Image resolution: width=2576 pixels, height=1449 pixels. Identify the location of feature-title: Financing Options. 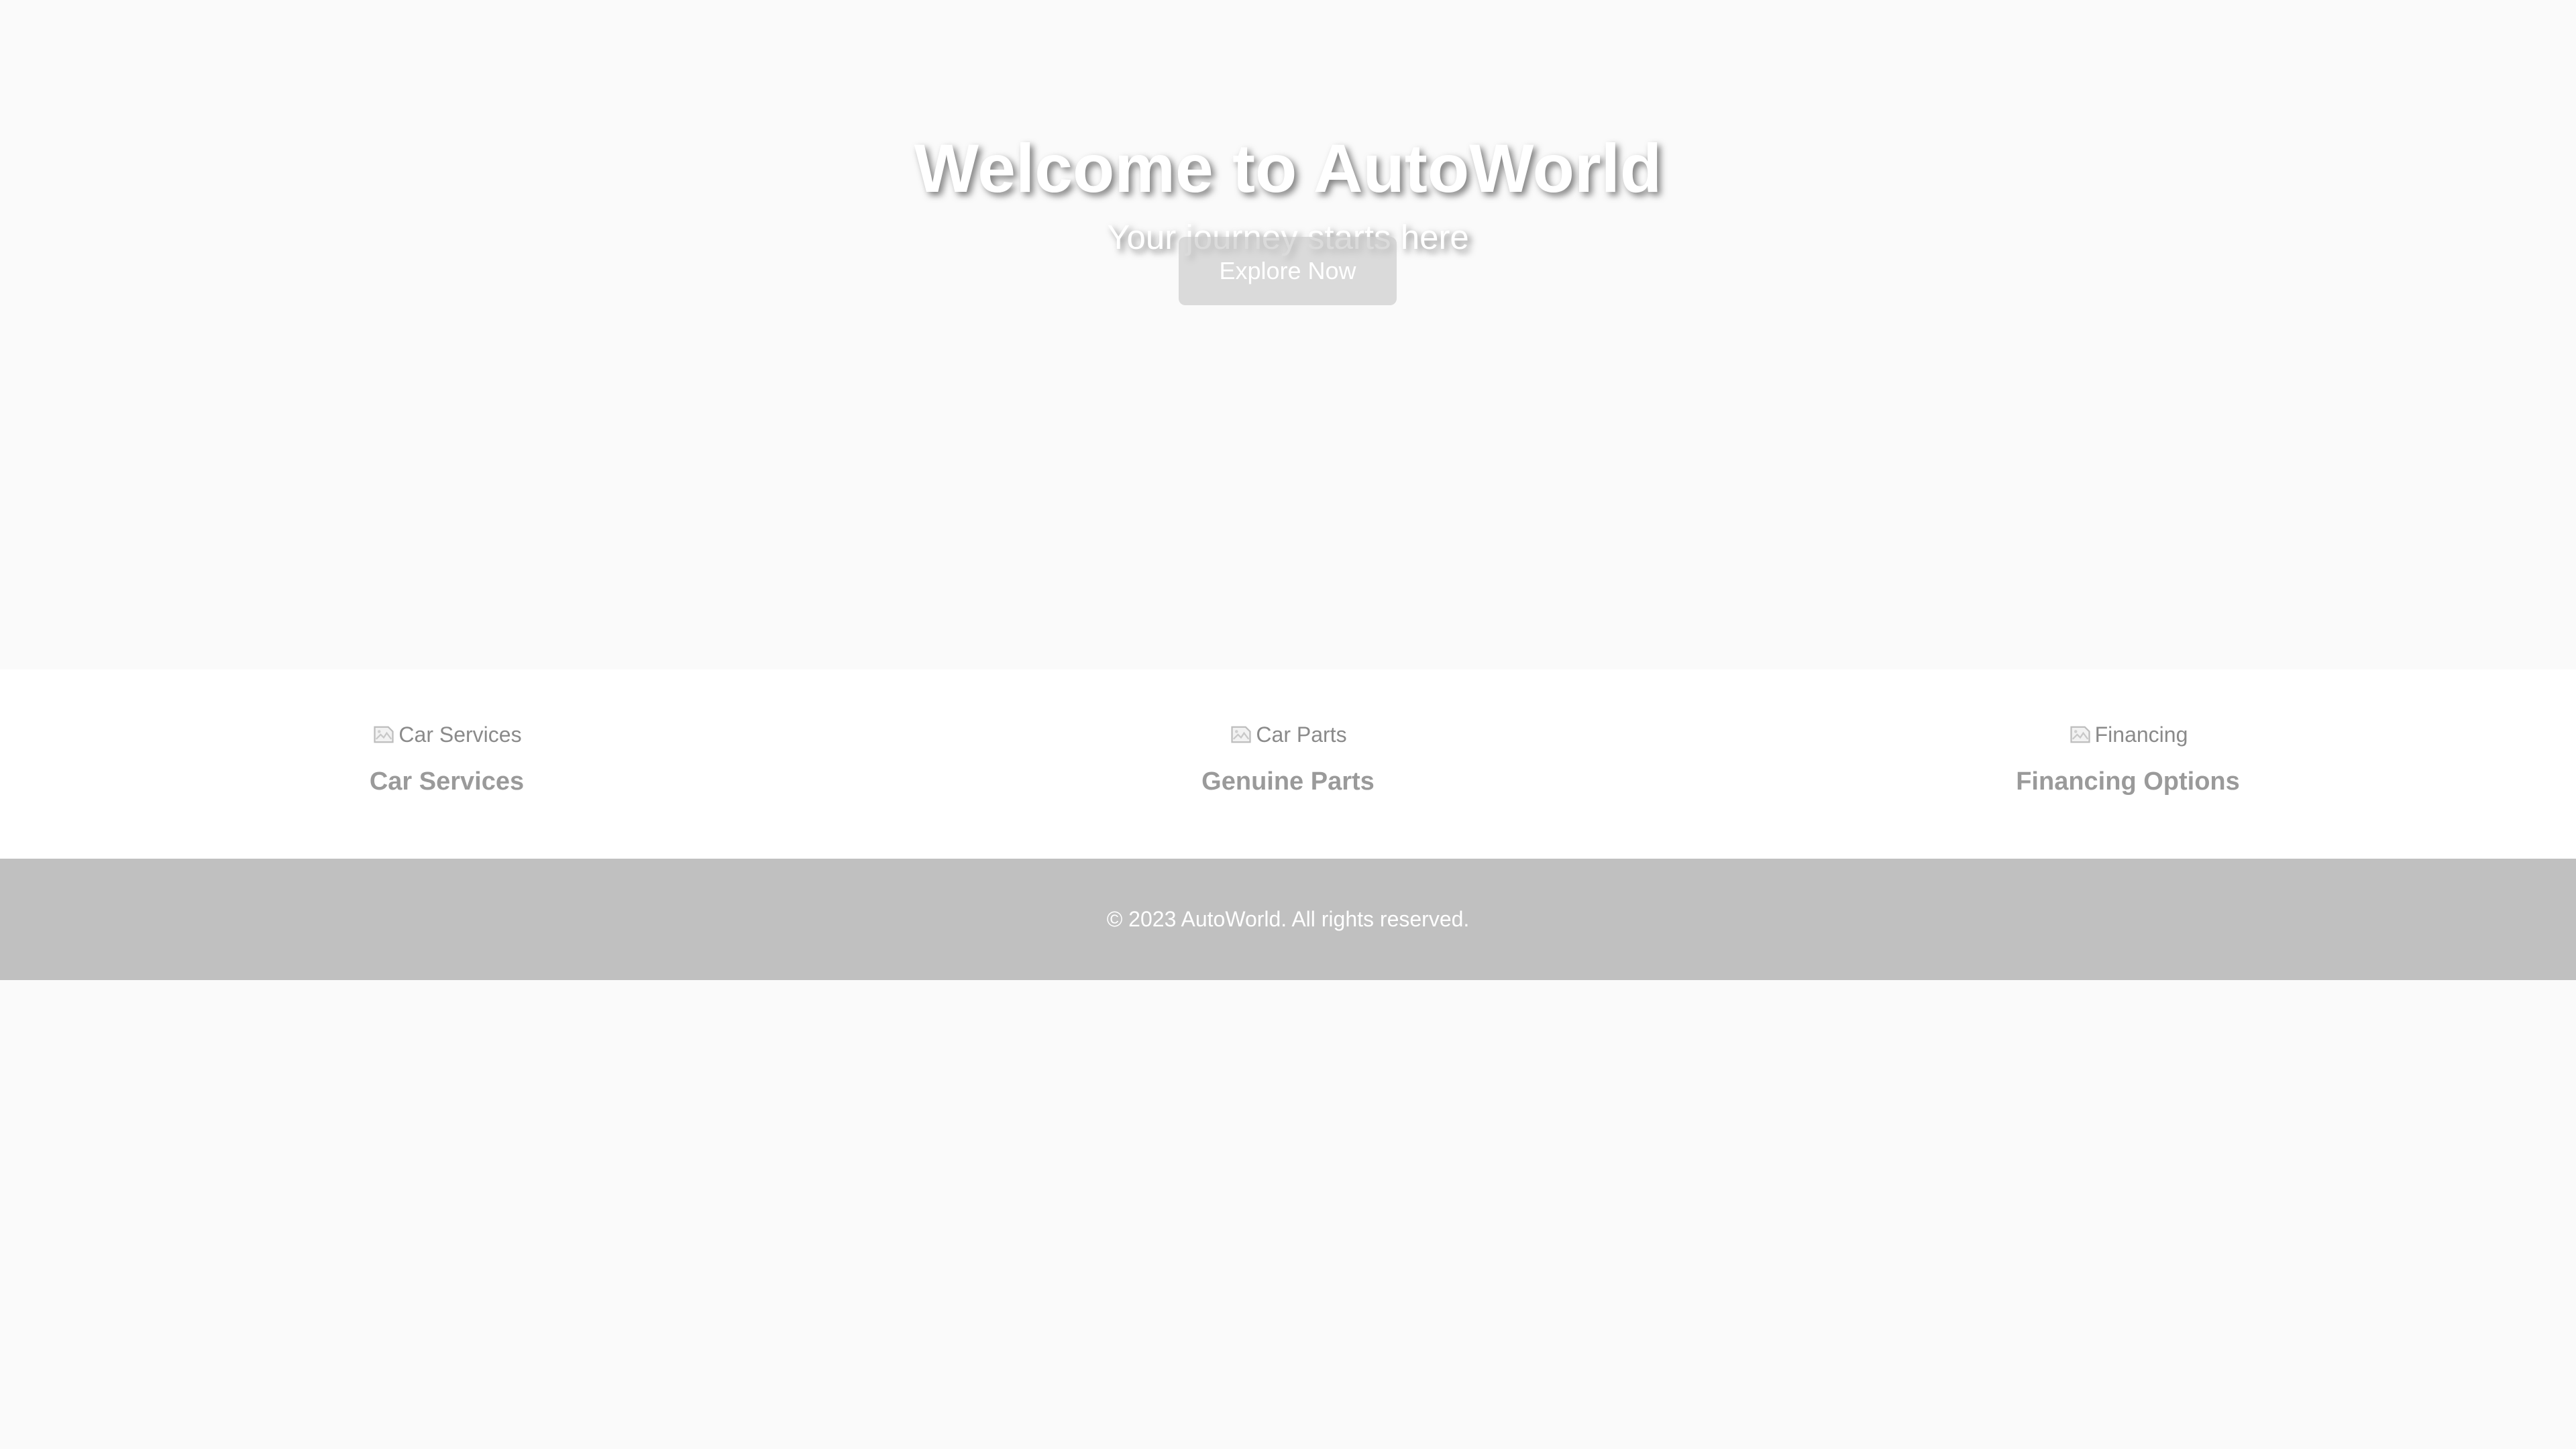
(2128, 781).